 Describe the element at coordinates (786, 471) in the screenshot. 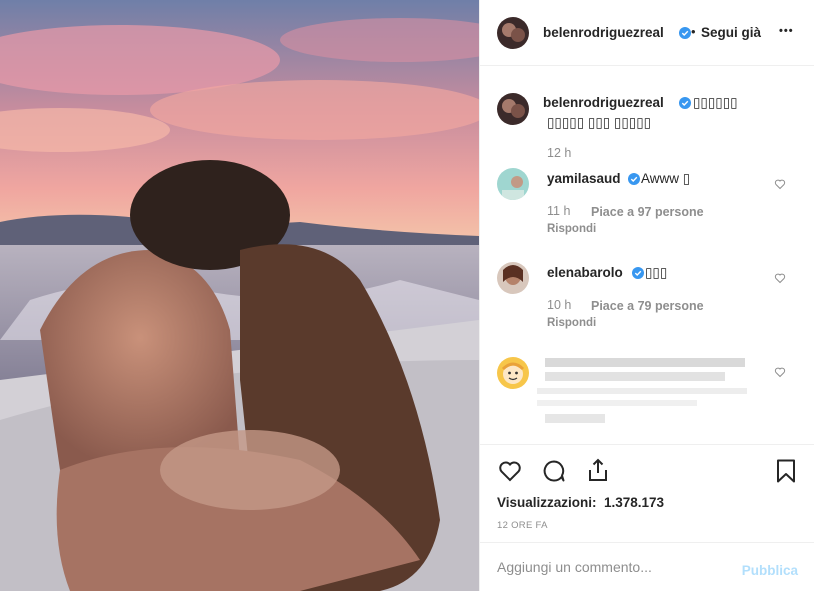

I see `save-bookmark-icon` at that location.